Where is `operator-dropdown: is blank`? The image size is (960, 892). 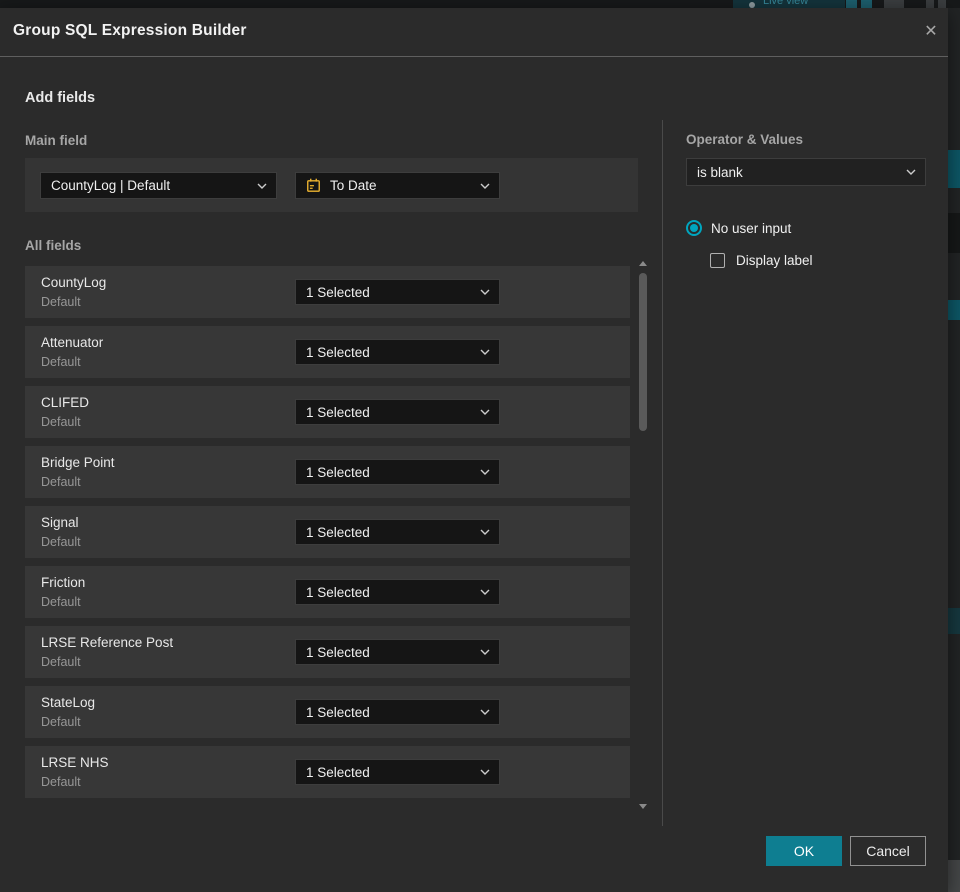
operator-dropdown: is blank is located at coordinates (806, 172).